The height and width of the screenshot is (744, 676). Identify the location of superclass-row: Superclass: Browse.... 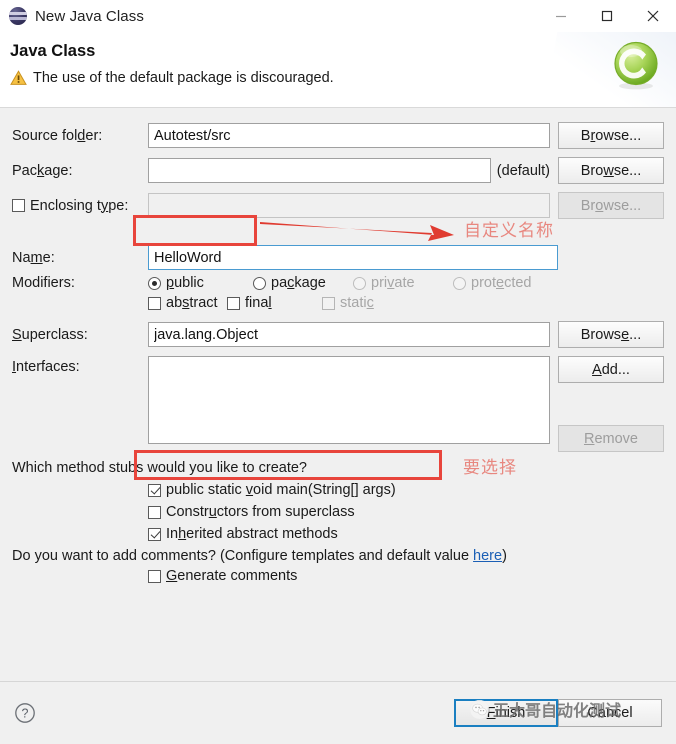
(338, 334).